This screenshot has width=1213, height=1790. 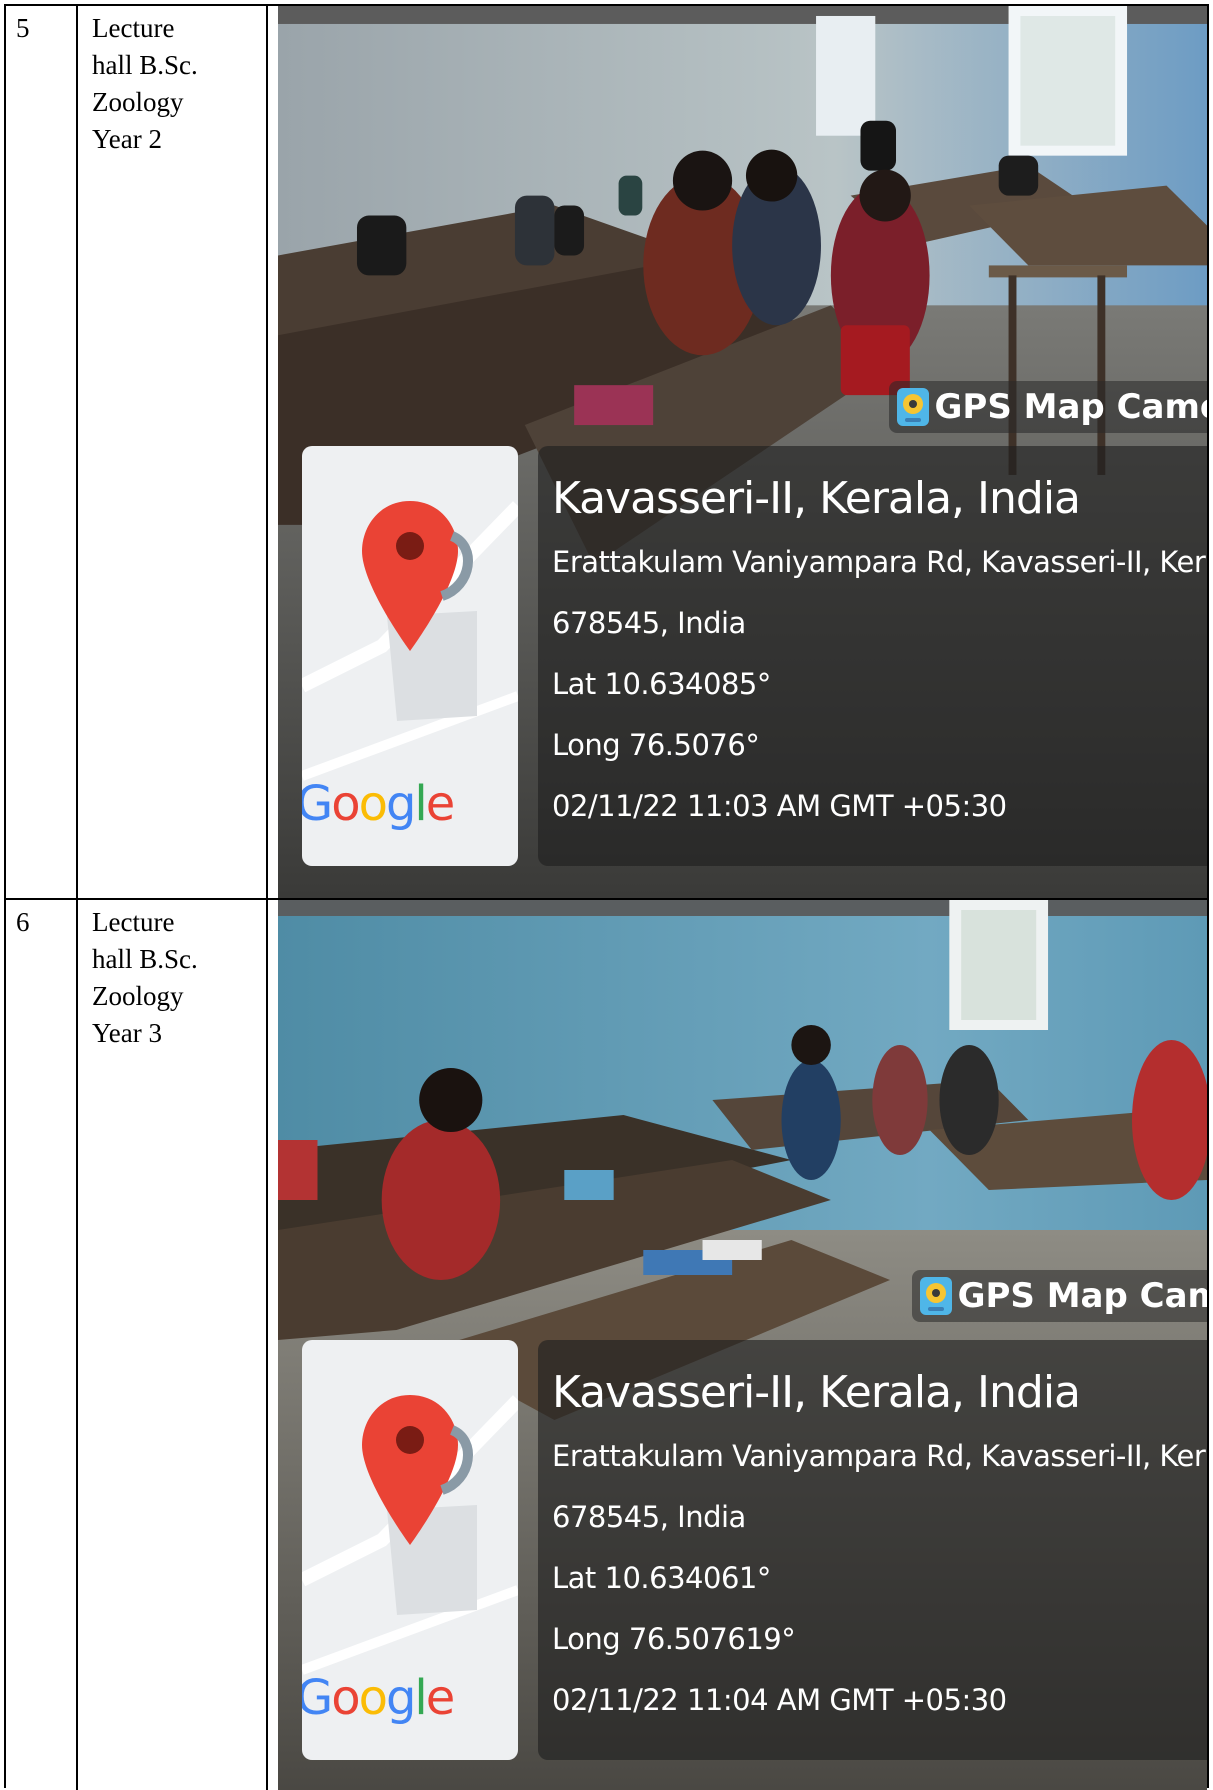 What do you see at coordinates (661, 684) in the screenshot?
I see `latitude: Lat 10.634085°` at bounding box center [661, 684].